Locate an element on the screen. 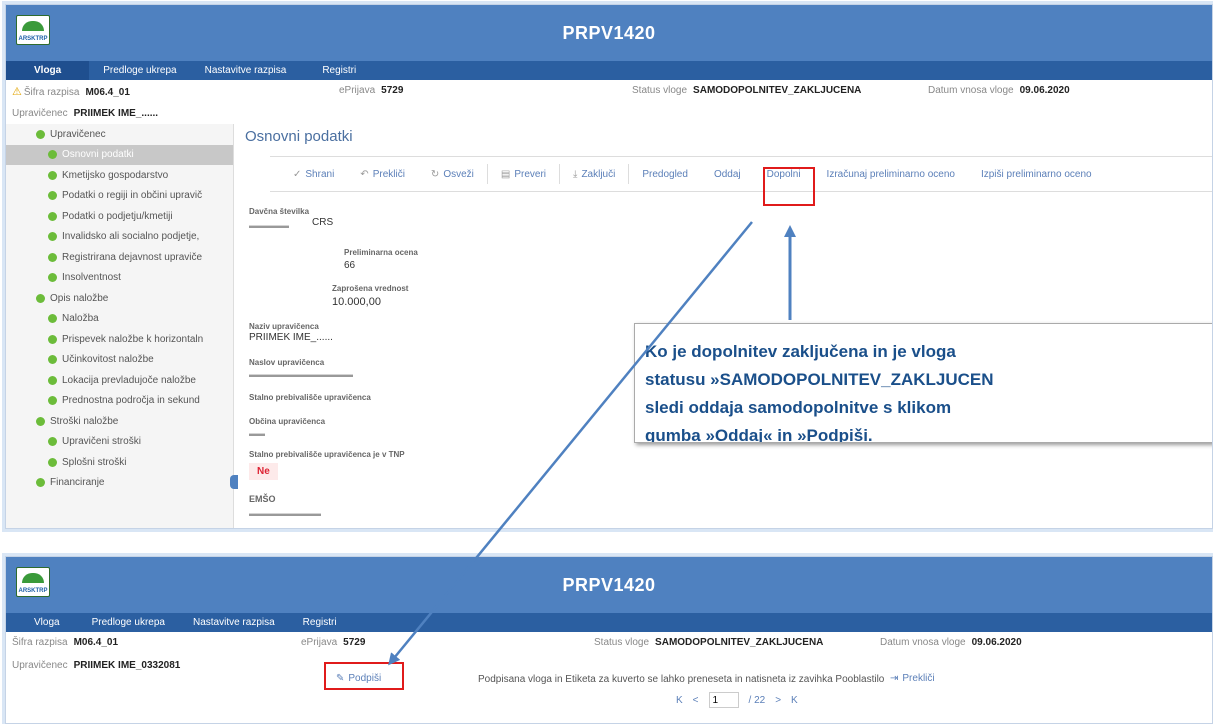  status-info: Status vloge SAMODOPOLNITEV_ZAKLJUCENA is located at coordinates (746, 90).